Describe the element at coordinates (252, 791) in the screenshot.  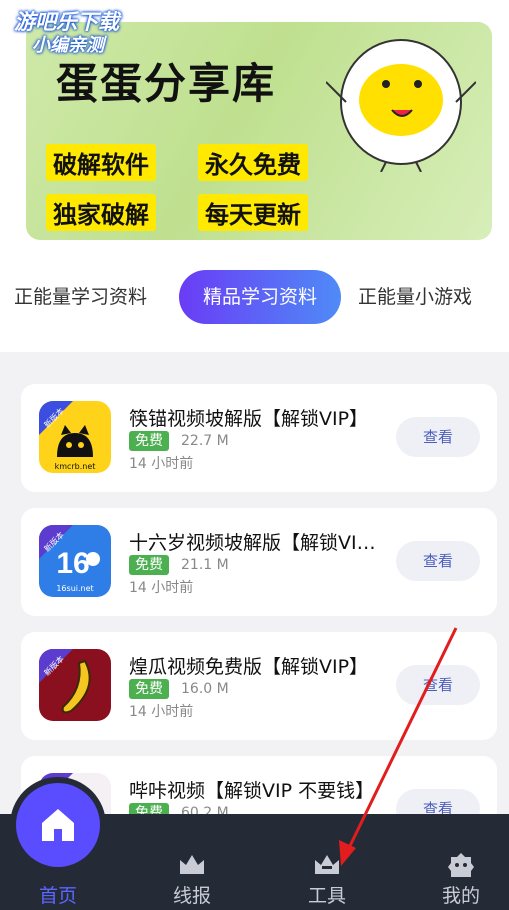
I see `app-title: 哔咔视频【解锁VIP 不要钱】` at that location.